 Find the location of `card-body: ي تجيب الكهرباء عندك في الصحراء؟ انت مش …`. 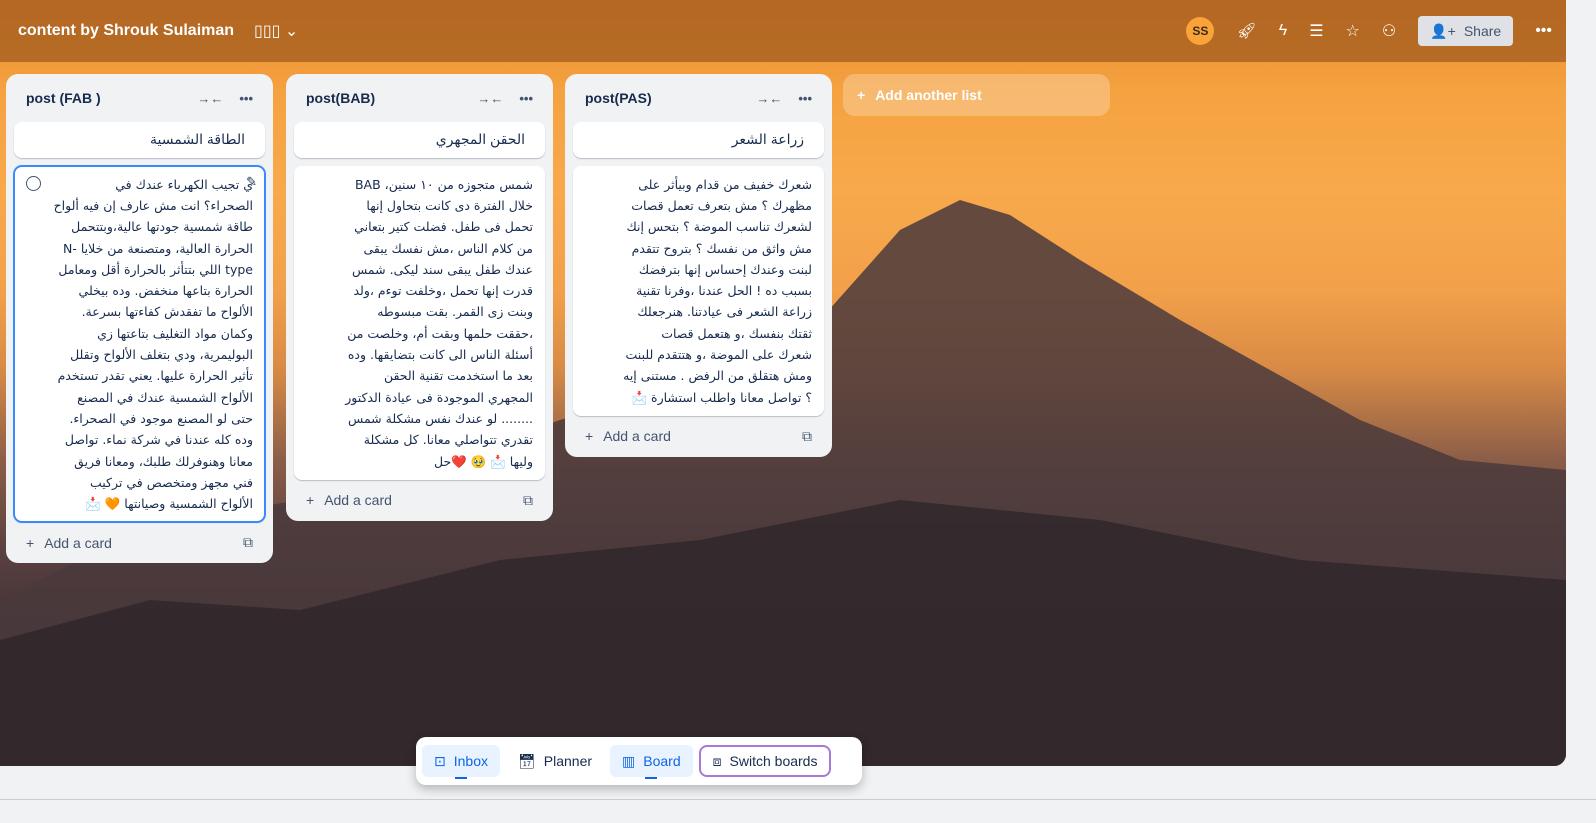

card-body: ي تجيب الكهرباء عندك في الصحراء؟ انت مش … is located at coordinates (153, 344).